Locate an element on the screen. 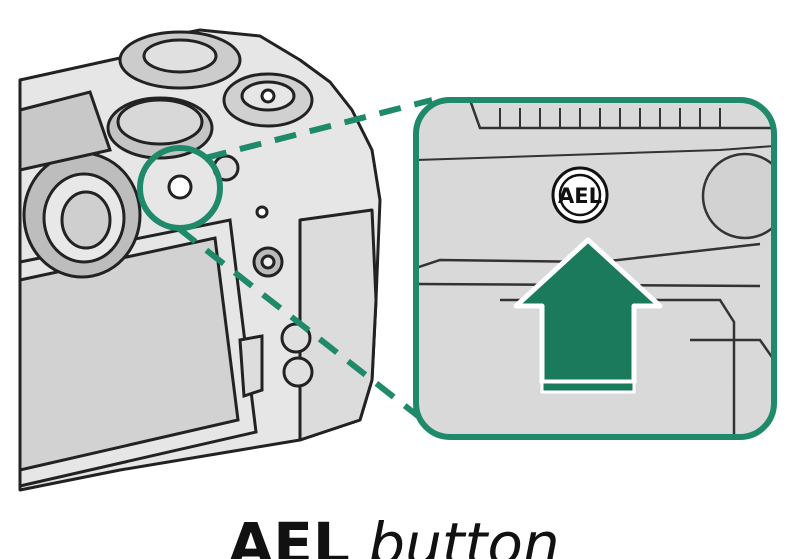 Image resolution: width=788 pixels, height=559 pixels. caption: AEL button is located at coordinates (394, 526).